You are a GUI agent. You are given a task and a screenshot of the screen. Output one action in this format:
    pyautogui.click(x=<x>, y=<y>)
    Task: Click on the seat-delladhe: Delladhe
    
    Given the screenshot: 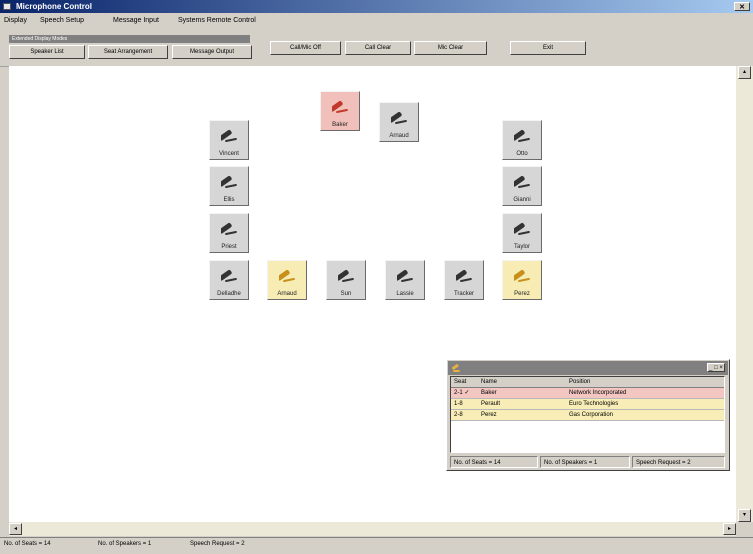 What is the action you would take?
    pyautogui.click(x=229, y=280)
    